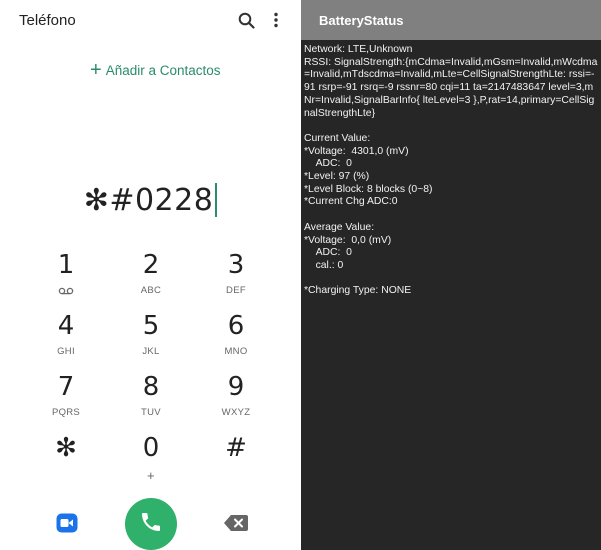 This screenshot has width=601, height=550. Describe the element at coordinates (236, 351) in the screenshot. I see `key-letters: MNO` at that location.